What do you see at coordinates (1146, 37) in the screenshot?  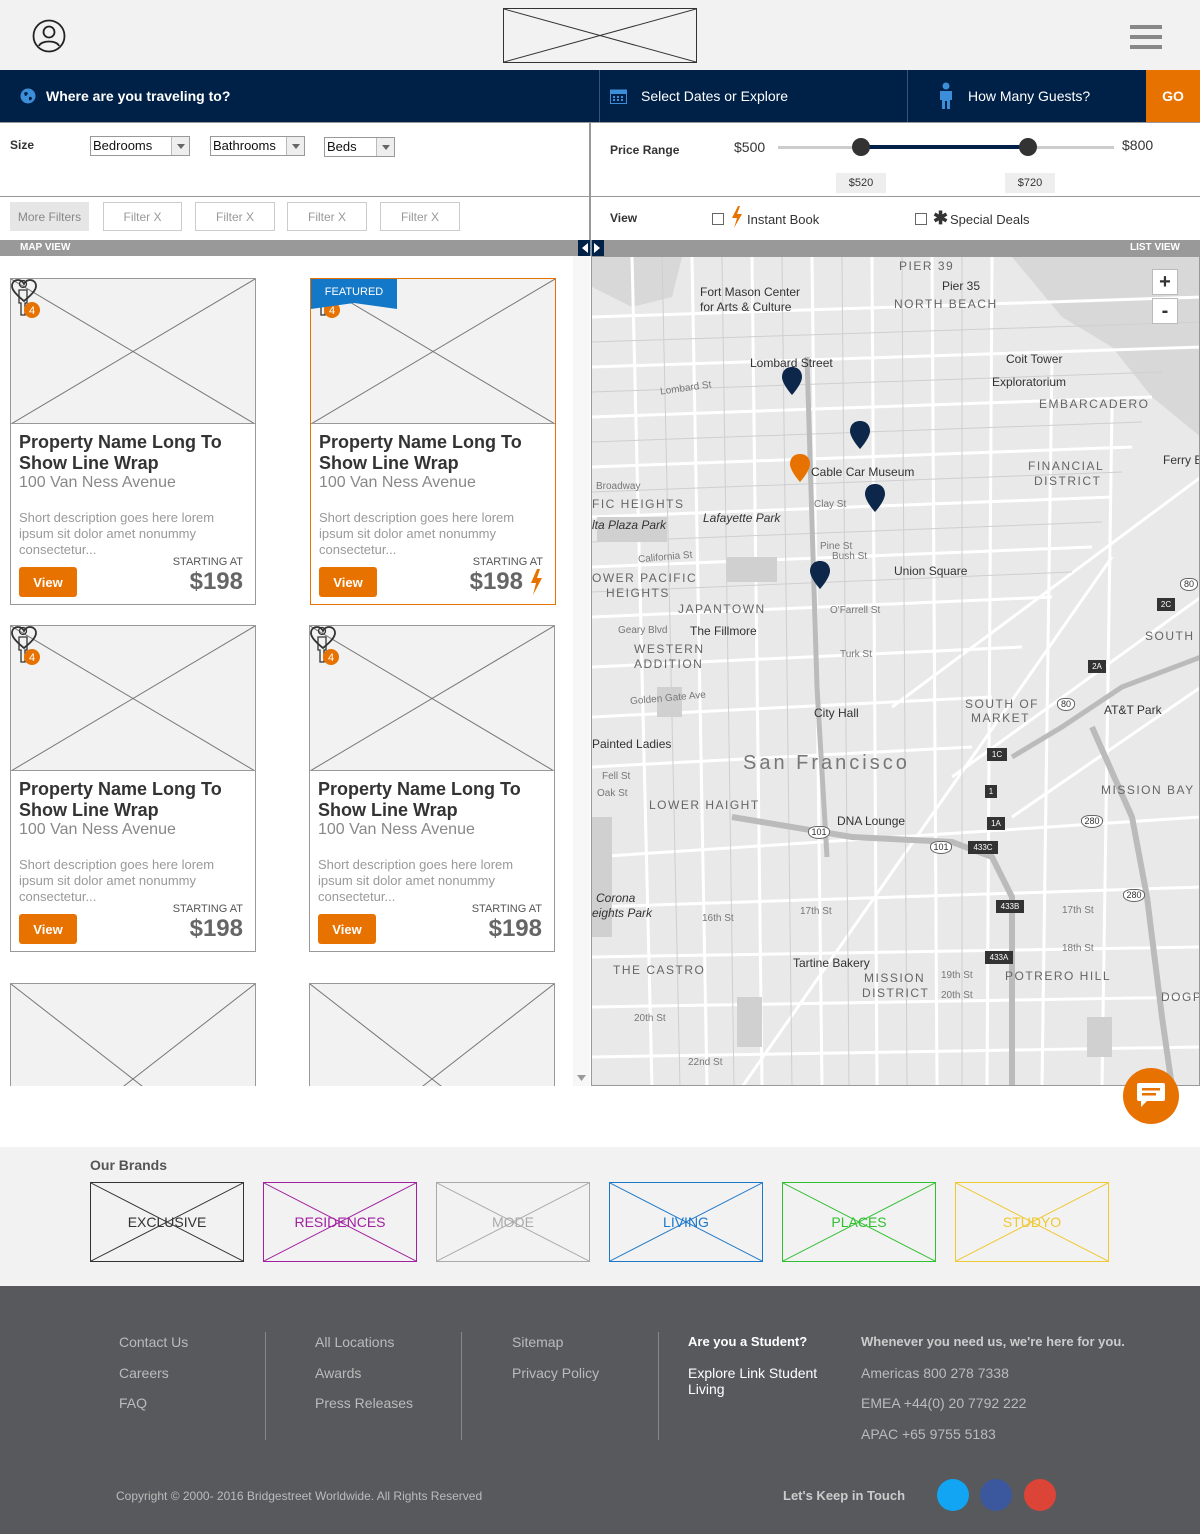 I see `hamburger-menu-icon` at bounding box center [1146, 37].